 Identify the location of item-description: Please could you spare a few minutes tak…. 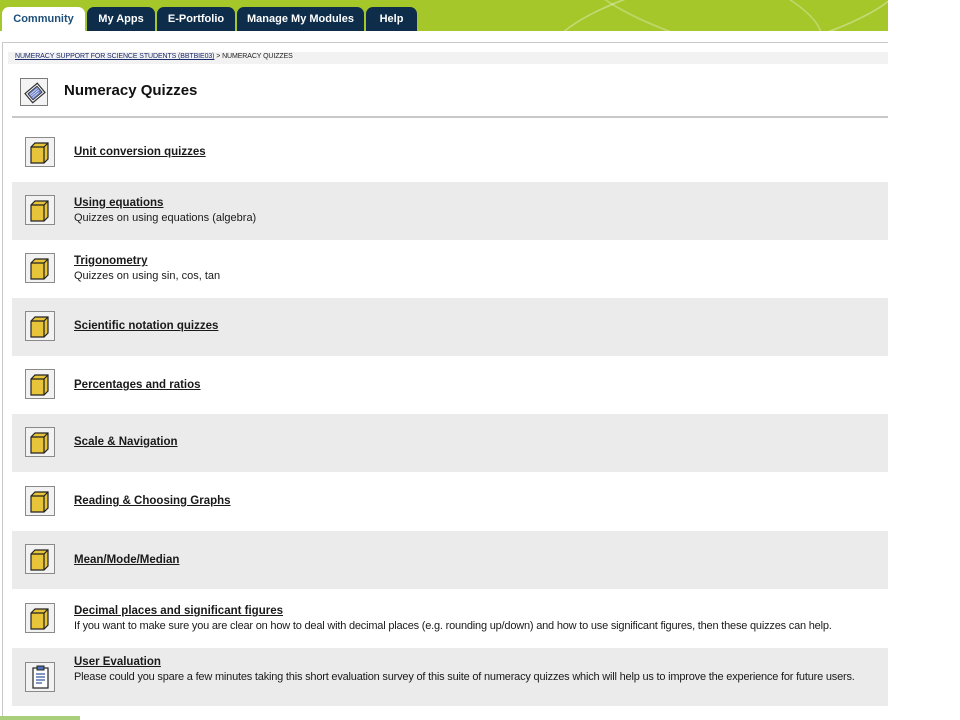
(464, 677).